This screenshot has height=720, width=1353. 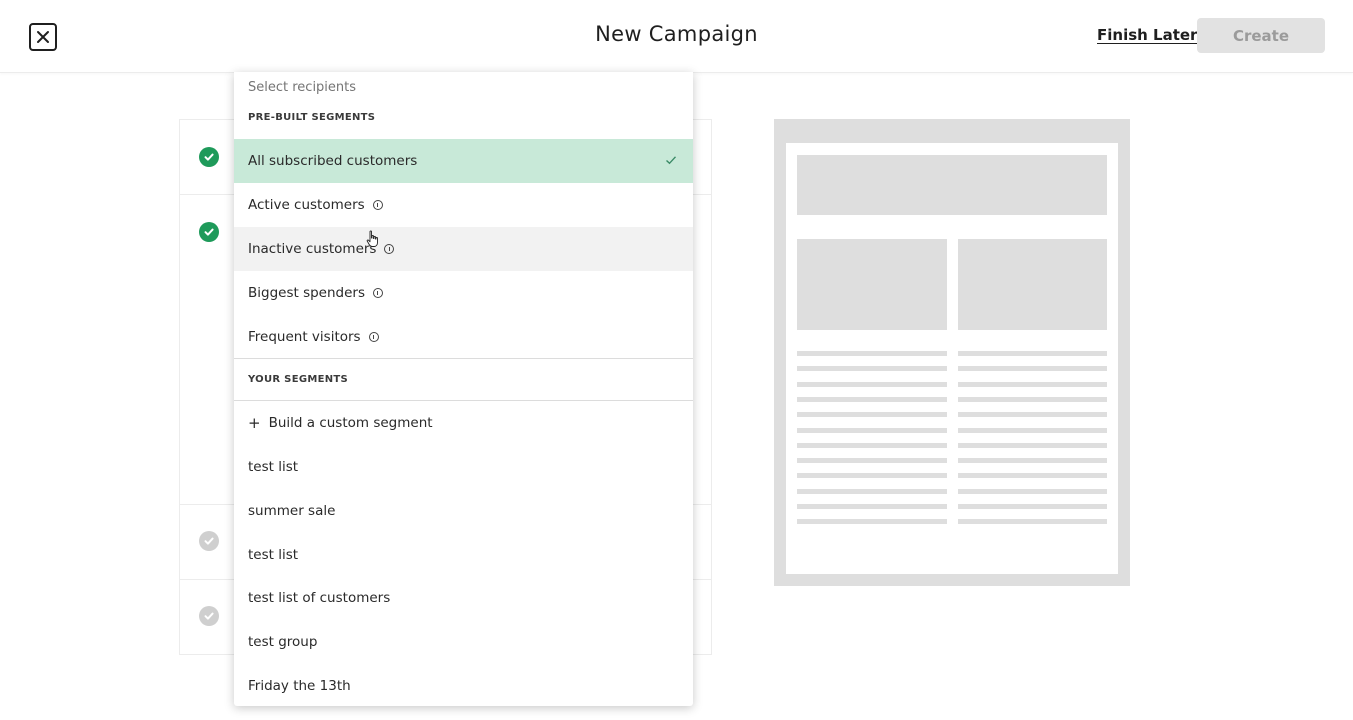 I want to click on segment-label: Frequent visitors, so click(x=304, y=337).